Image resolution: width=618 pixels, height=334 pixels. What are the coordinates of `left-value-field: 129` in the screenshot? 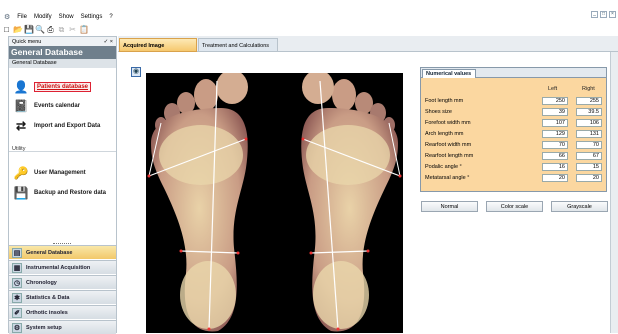 It's located at (555, 134).